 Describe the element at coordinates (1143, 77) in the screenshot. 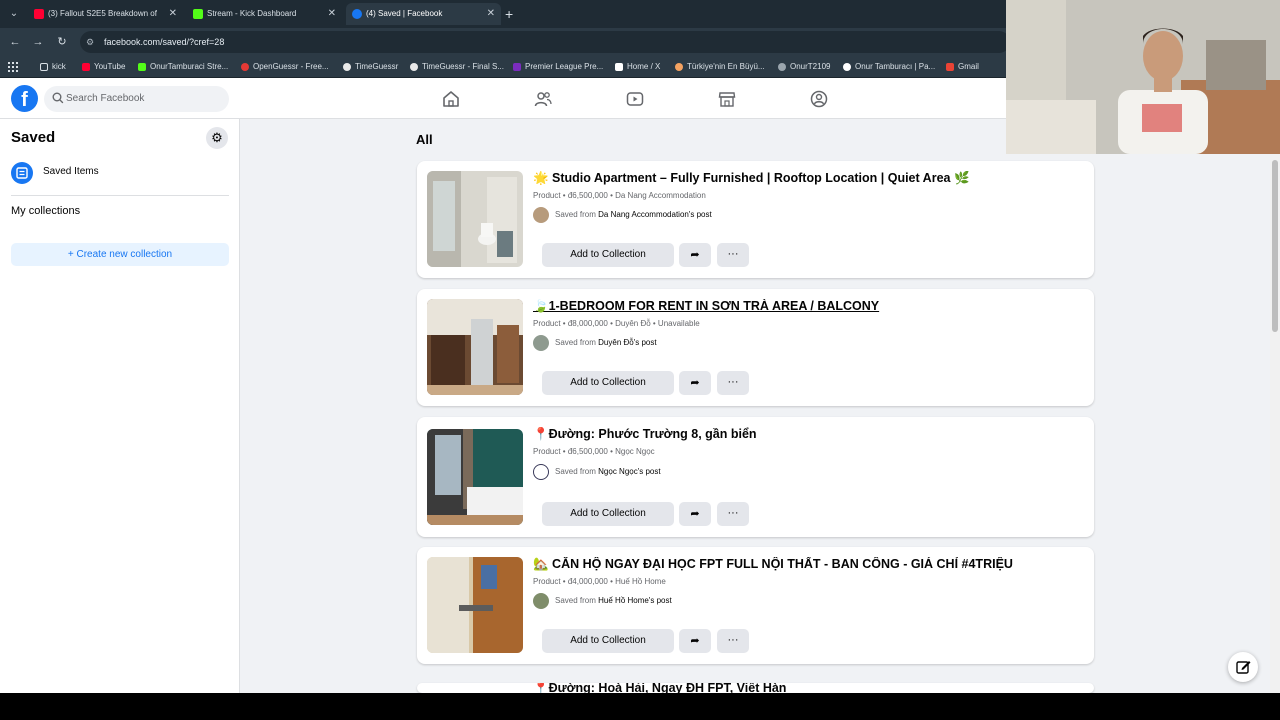

I see `webcam-overlay` at that location.